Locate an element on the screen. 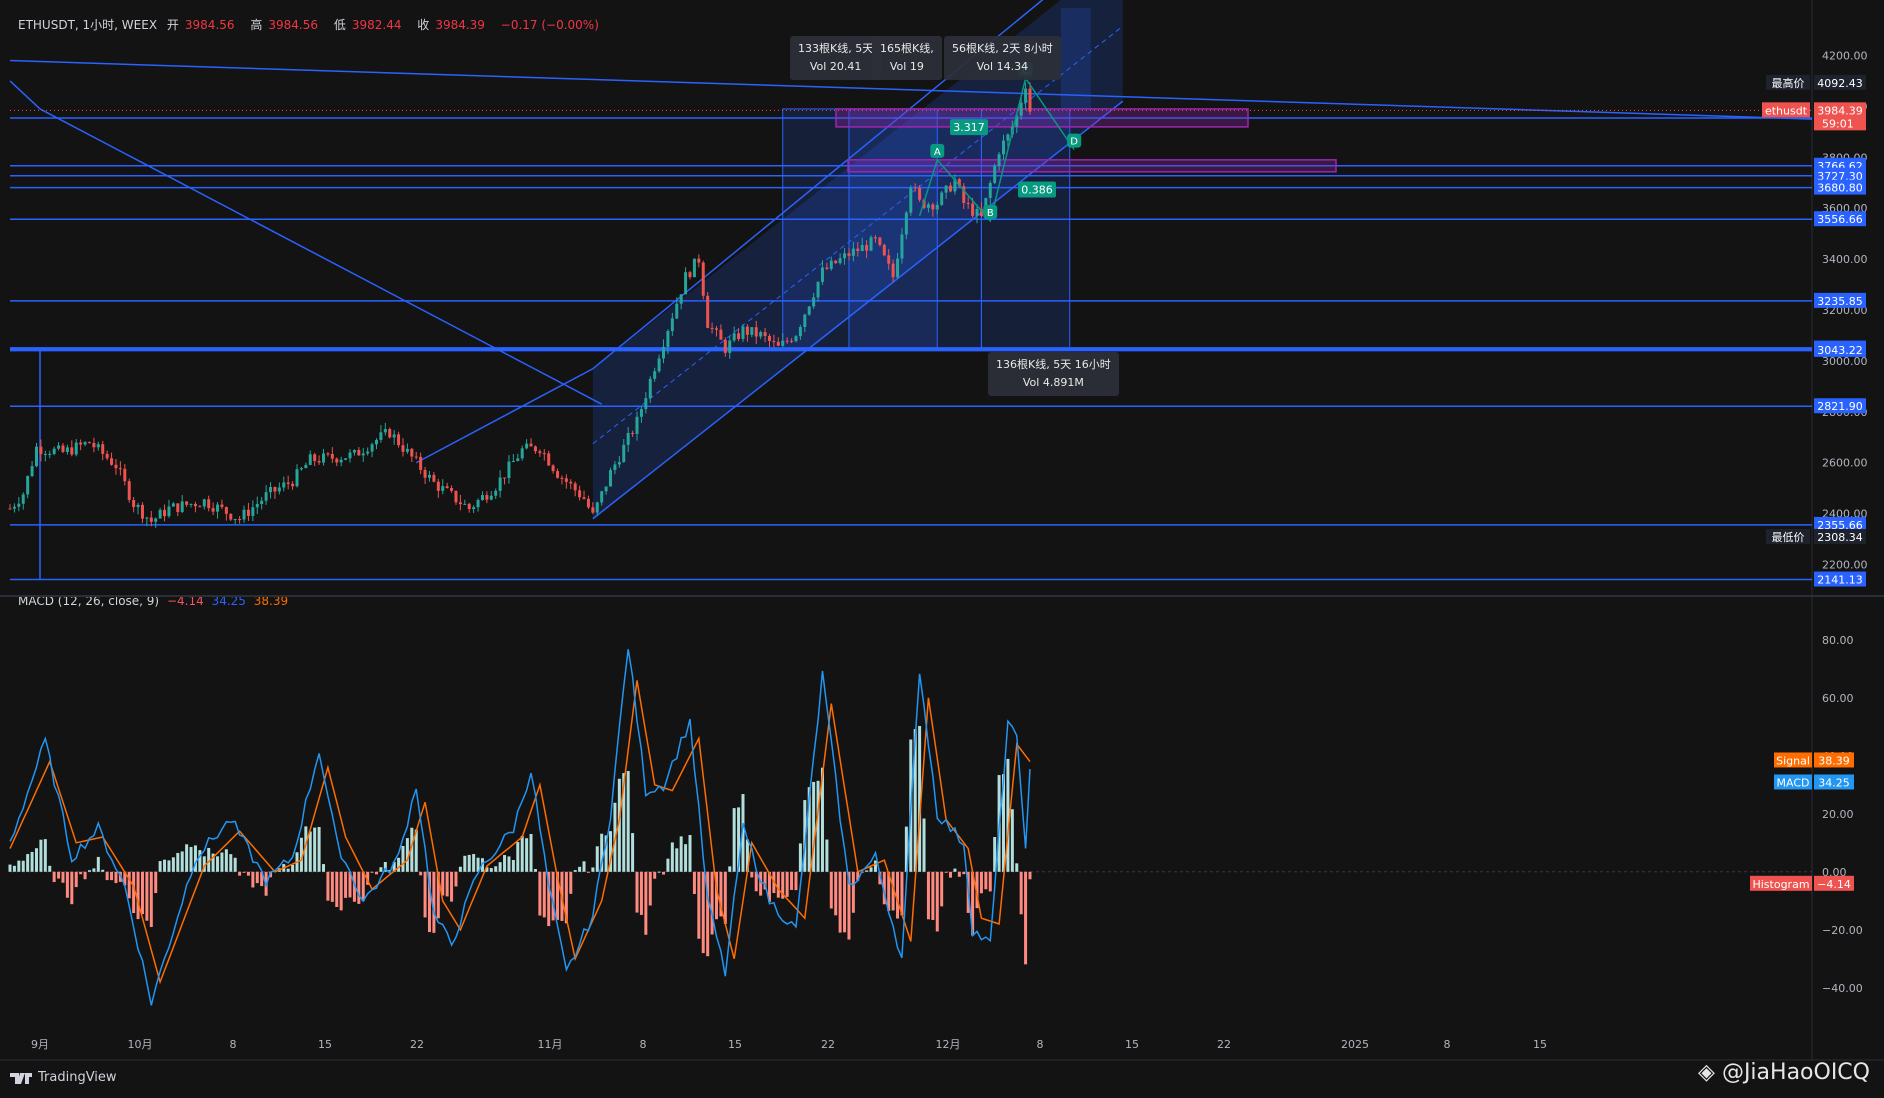 This screenshot has width=1884, height=1098. time-tick-10: 8 is located at coordinates (1040, 1044).